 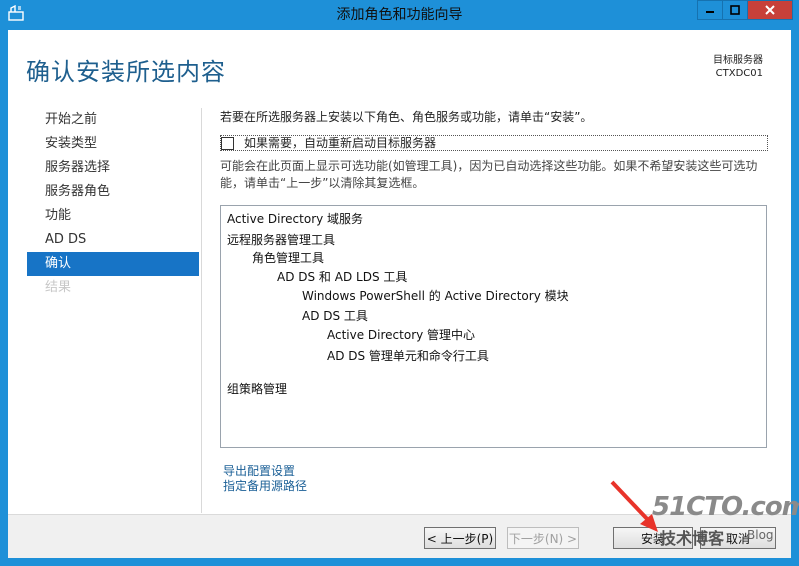 I want to click on list-item: AD DS 管理单元和命令行工具, so click(x=408, y=356).